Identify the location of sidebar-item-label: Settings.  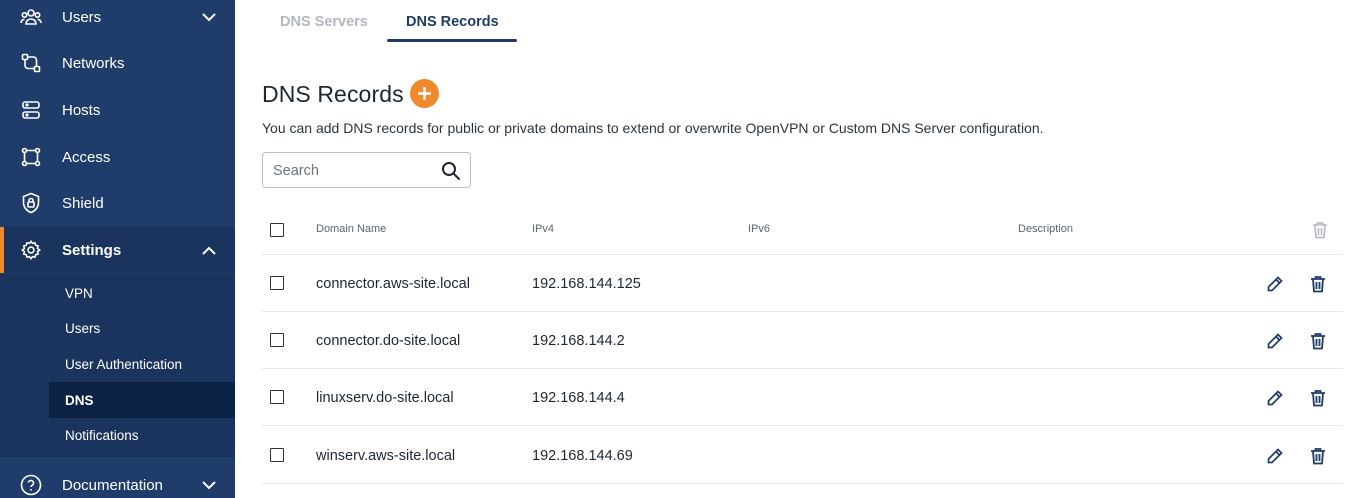
(92, 250).